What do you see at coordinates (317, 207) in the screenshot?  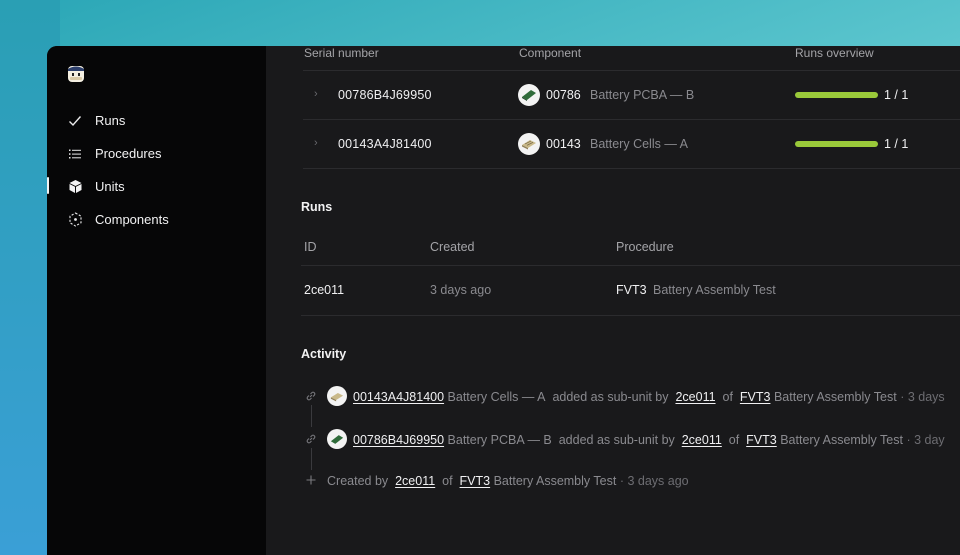 I see `runs-section-title: Runs` at bounding box center [317, 207].